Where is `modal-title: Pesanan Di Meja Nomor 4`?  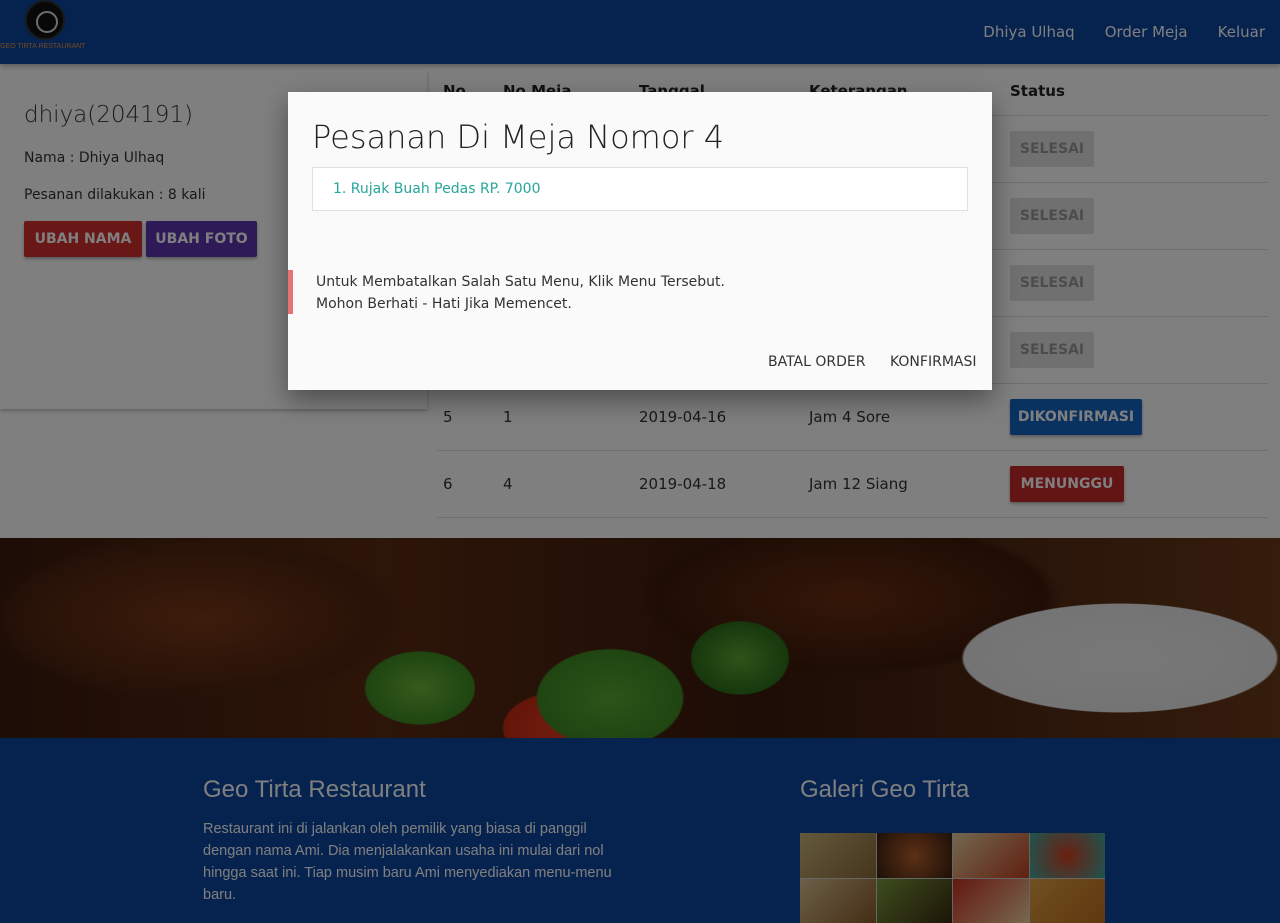 modal-title: Pesanan Di Meja Nomor 4 is located at coordinates (518, 137).